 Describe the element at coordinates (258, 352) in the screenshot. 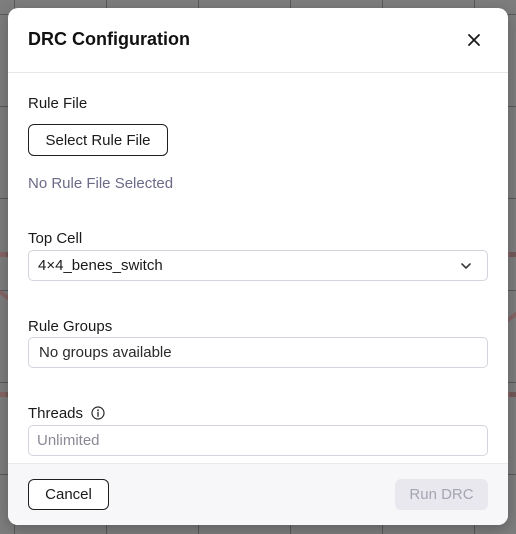

I see `rule-groups-select: No groups available` at that location.